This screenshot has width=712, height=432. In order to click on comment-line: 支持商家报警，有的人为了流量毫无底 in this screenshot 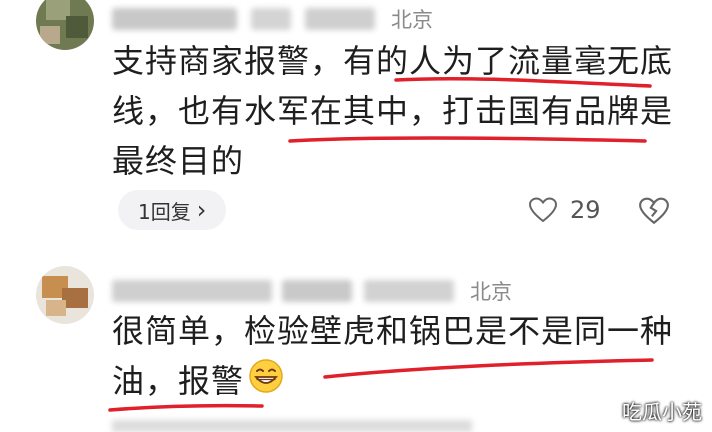, I will do `click(393, 61)`.